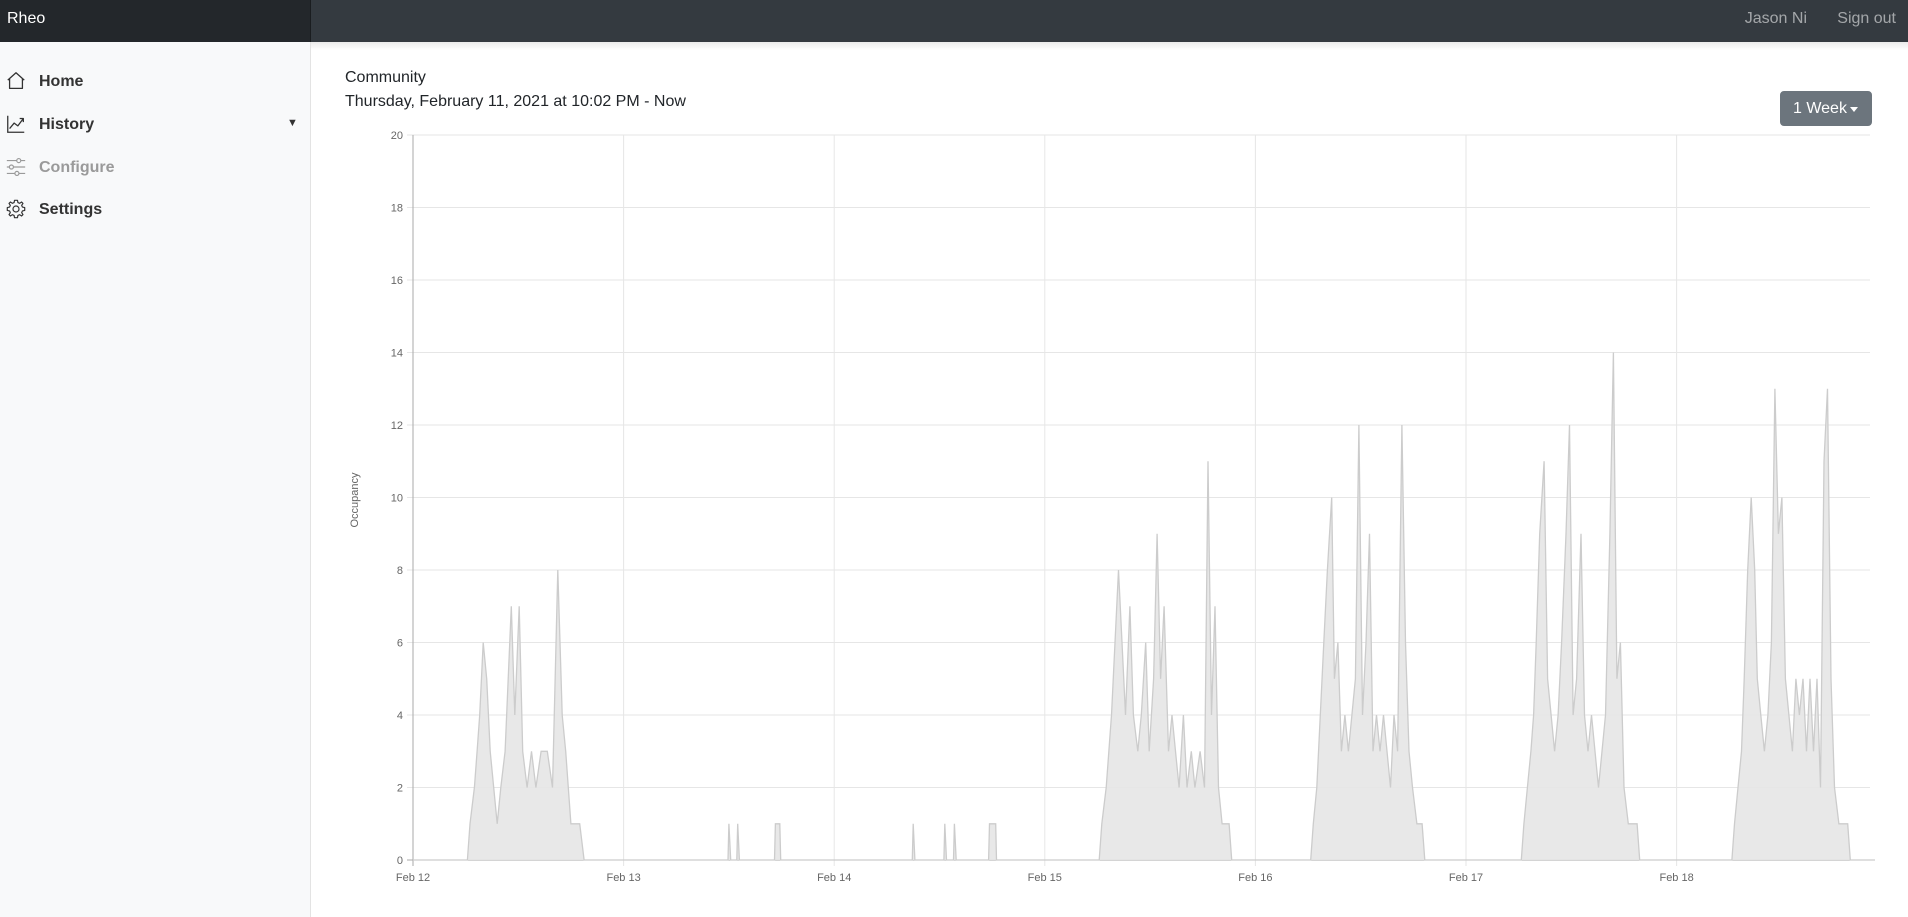  I want to click on y-tick-label: 10, so click(397, 499).